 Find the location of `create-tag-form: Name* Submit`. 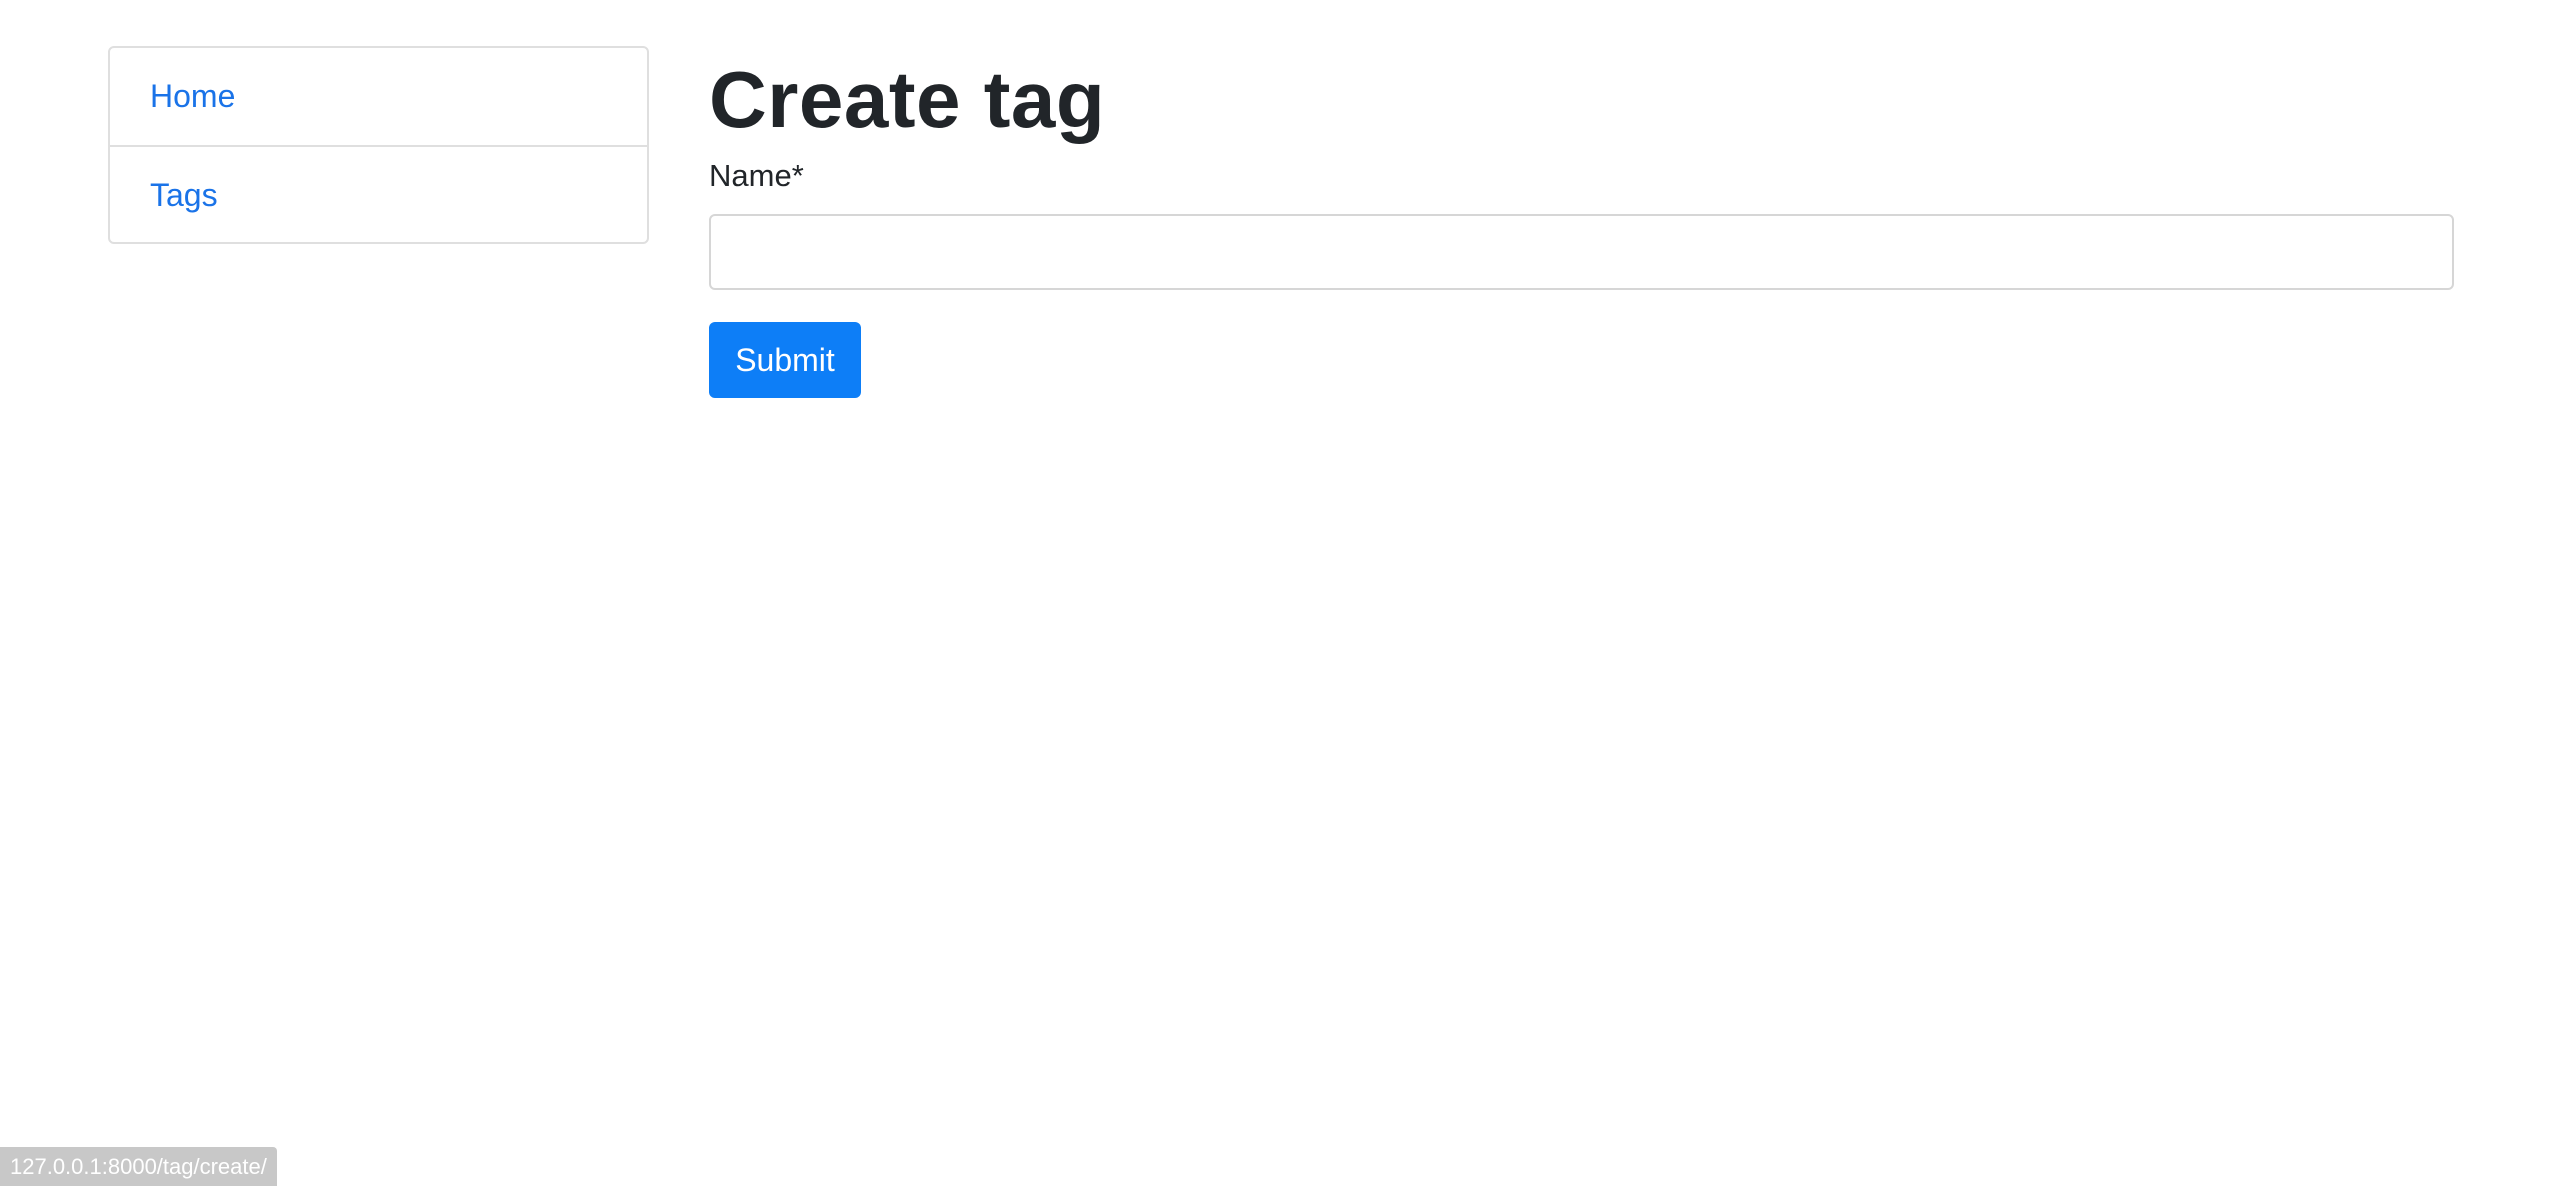

create-tag-form: Name* Submit is located at coordinates (1581, 277).